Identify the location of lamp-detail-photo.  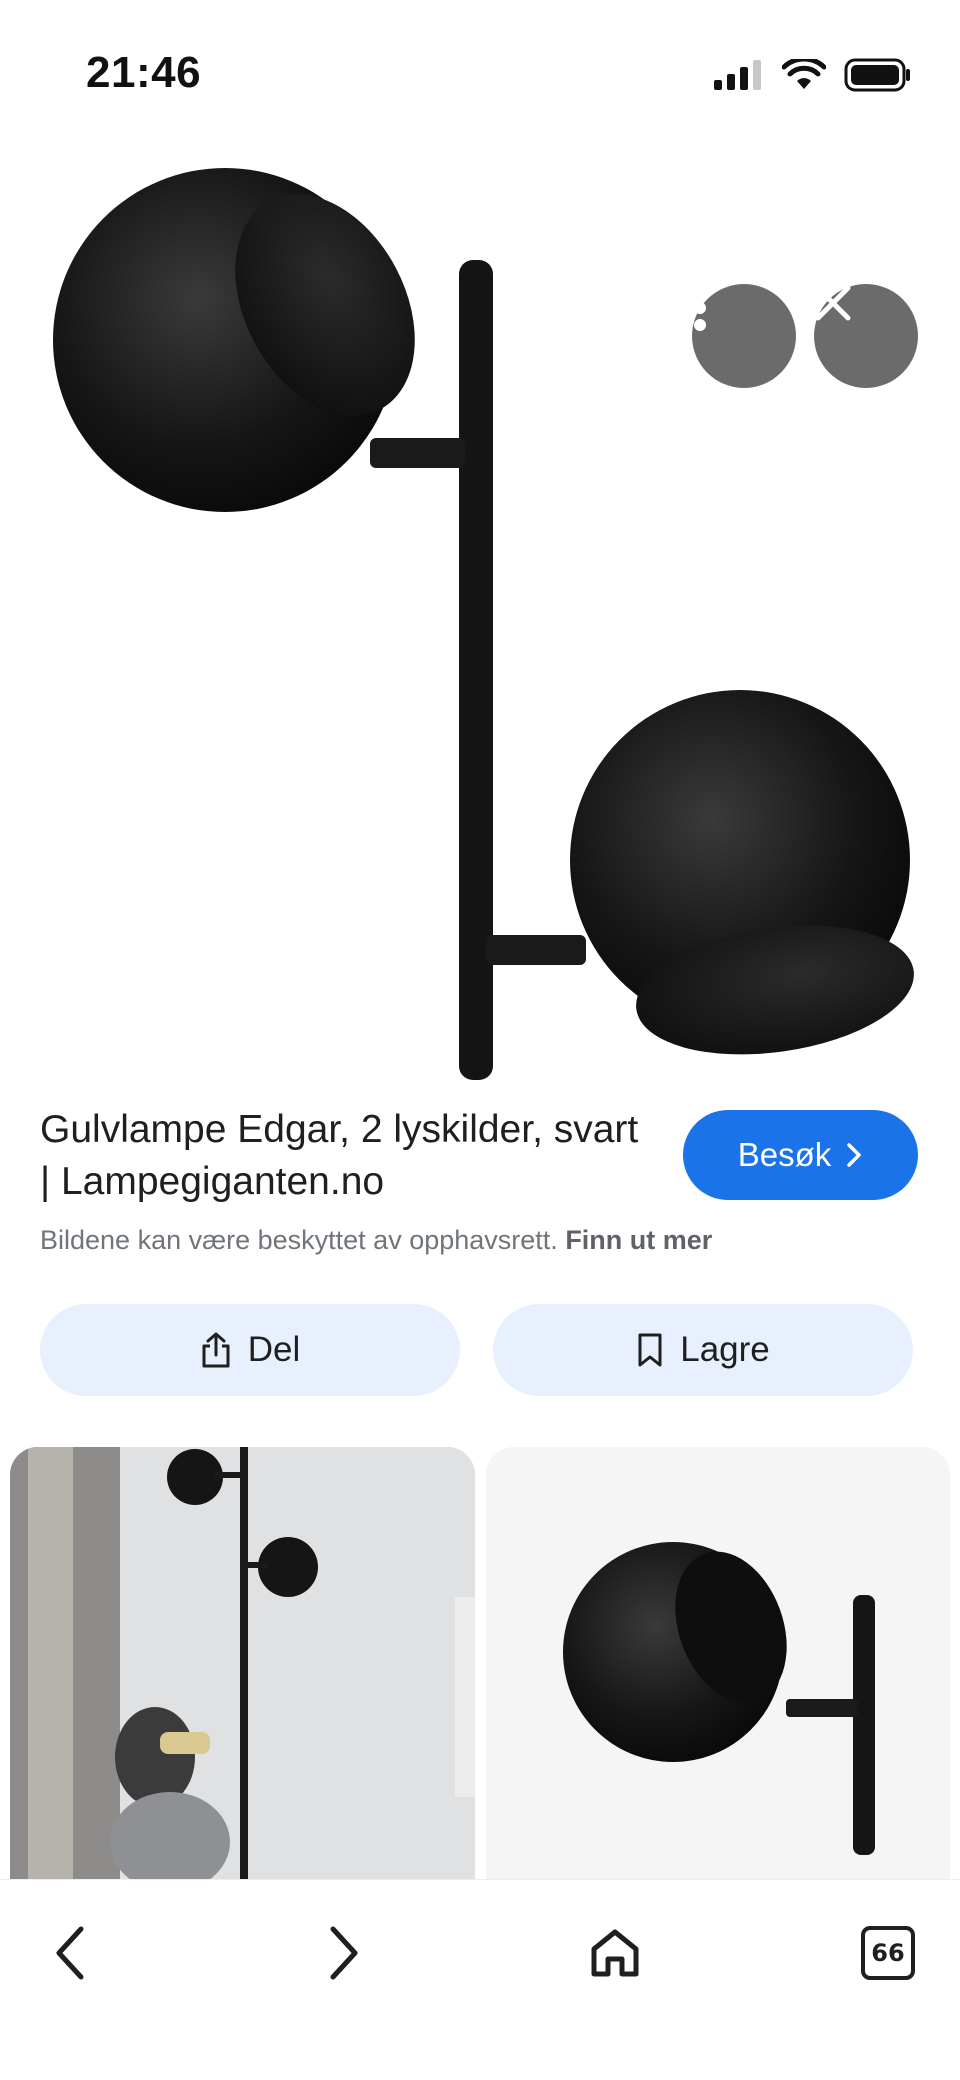
(718, 1663).